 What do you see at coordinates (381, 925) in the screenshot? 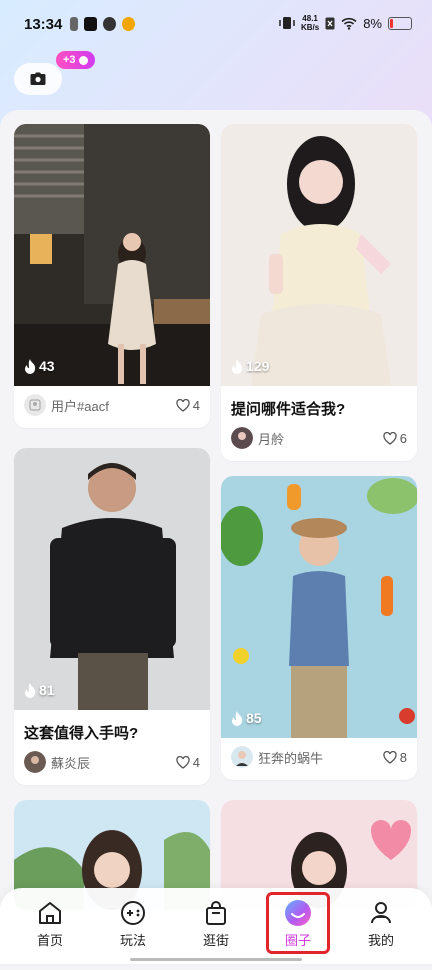
I see `nav-profile: 我的` at bounding box center [381, 925].